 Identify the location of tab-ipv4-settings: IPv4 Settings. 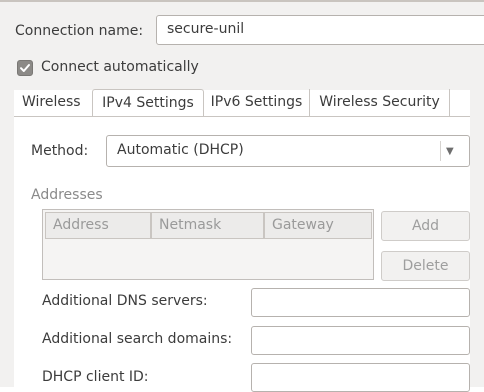
(148, 103).